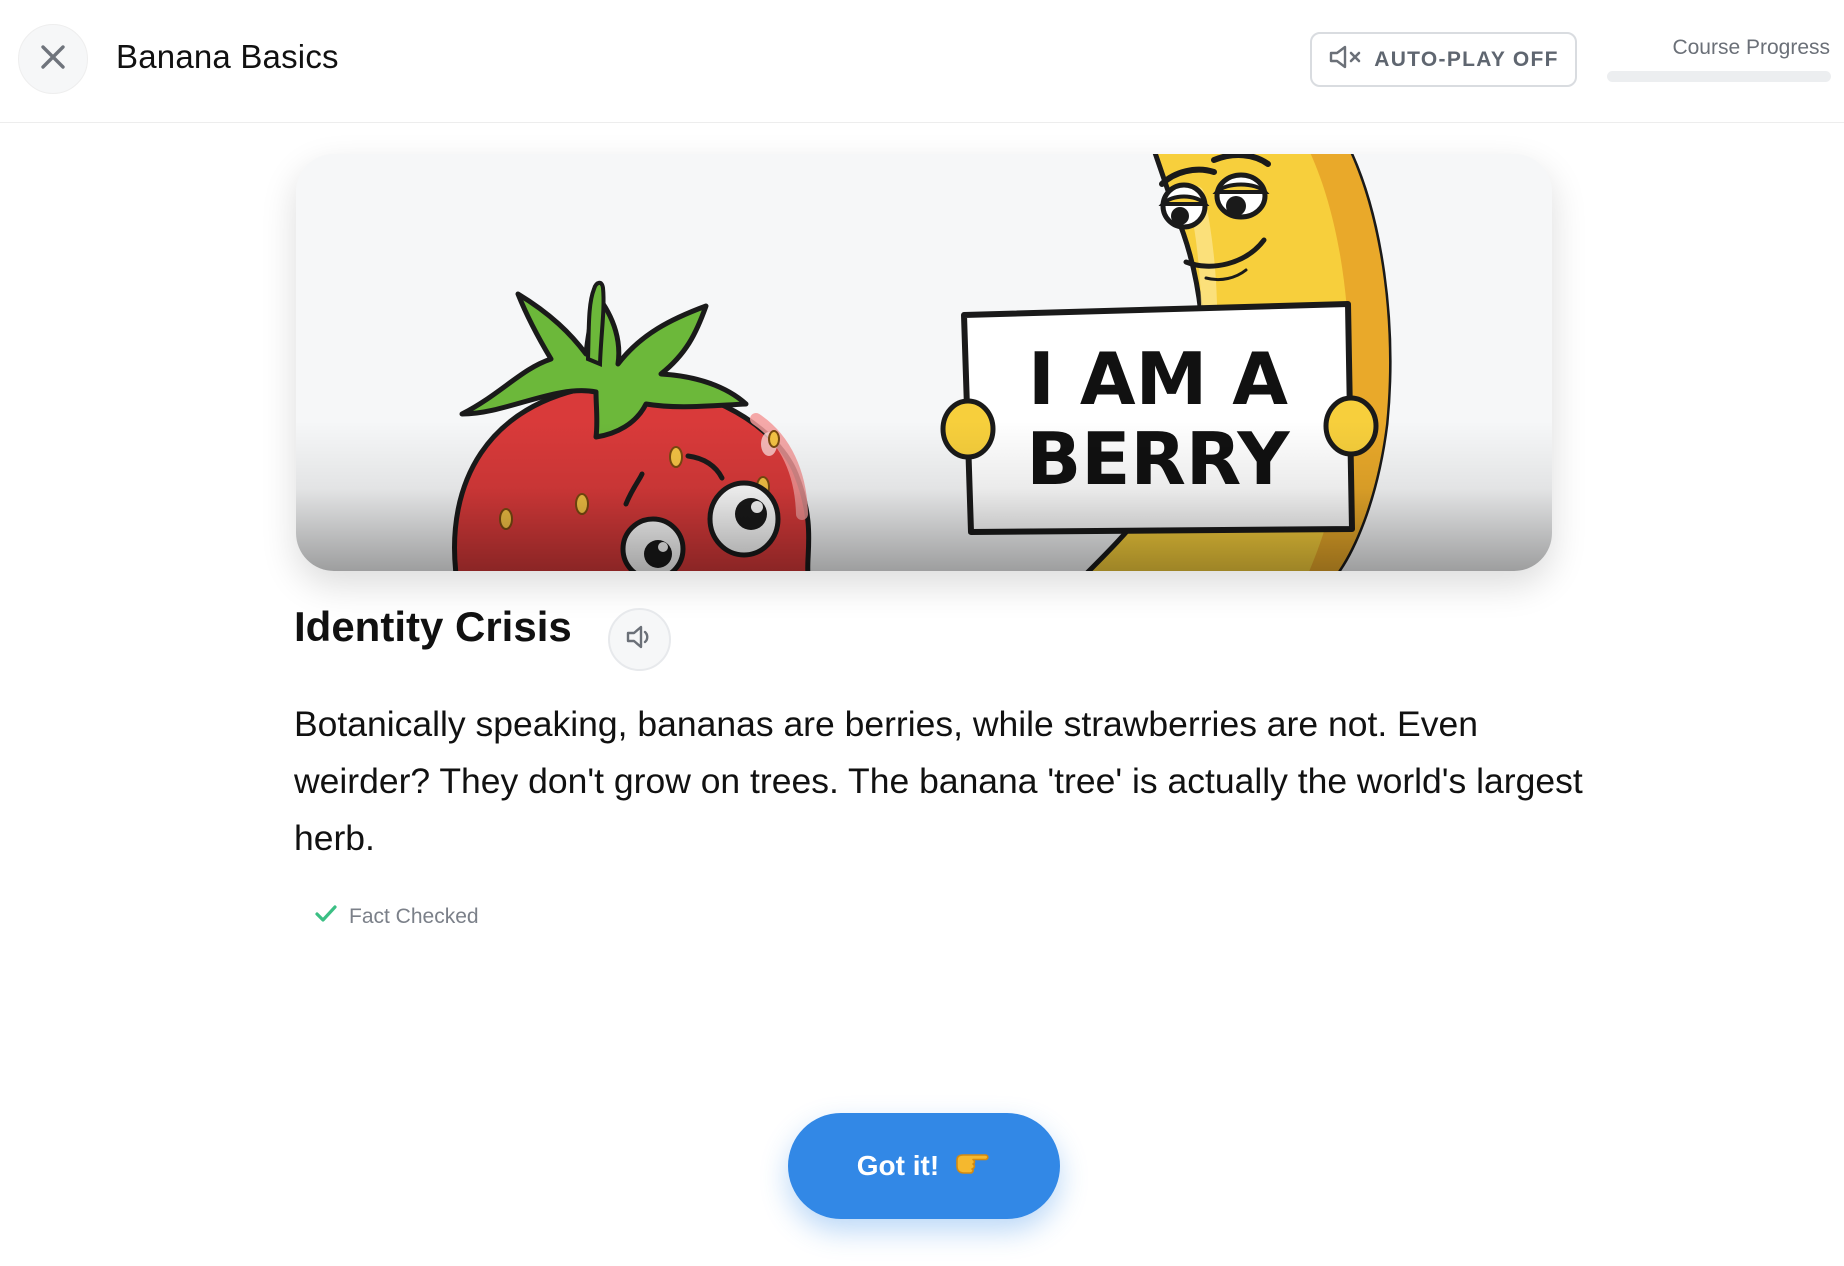 This screenshot has height=1266, width=1844. What do you see at coordinates (898, 1165) in the screenshot?
I see `got-it-label: Got it!` at bounding box center [898, 1165].